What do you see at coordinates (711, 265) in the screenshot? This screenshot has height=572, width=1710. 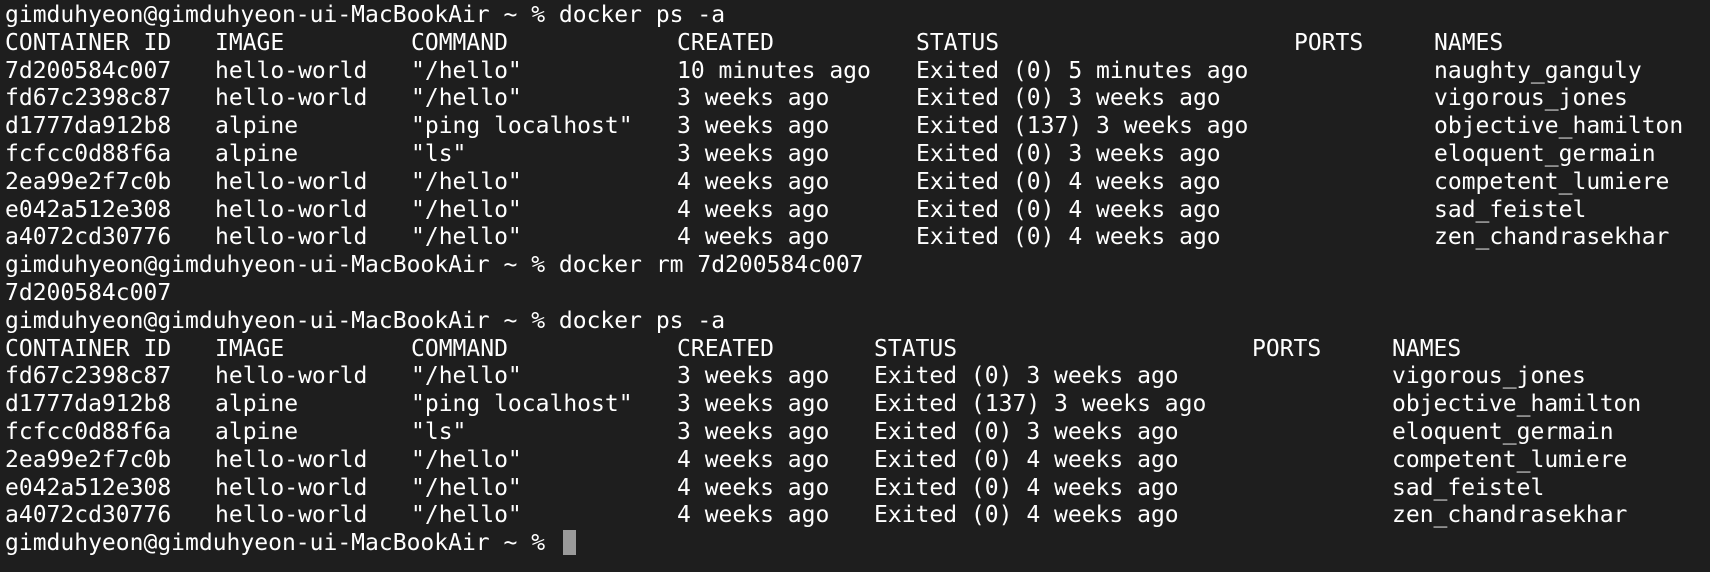 I see `command-text: docker rm 7d200584c007` at bounding box center [711, 265].